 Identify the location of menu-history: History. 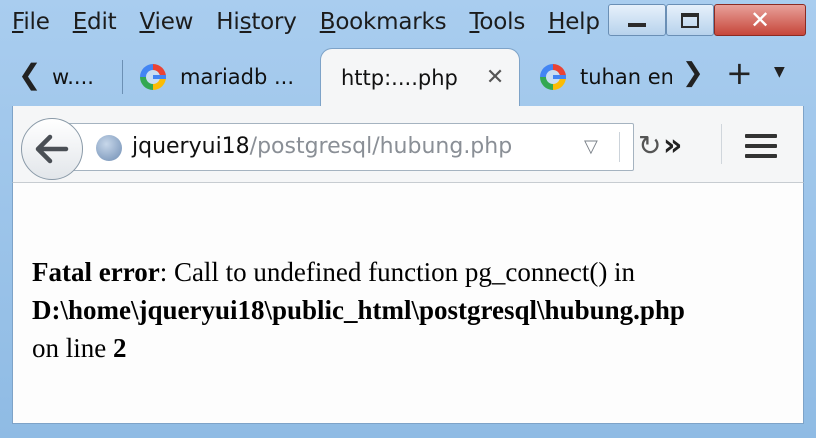
(256, 22).